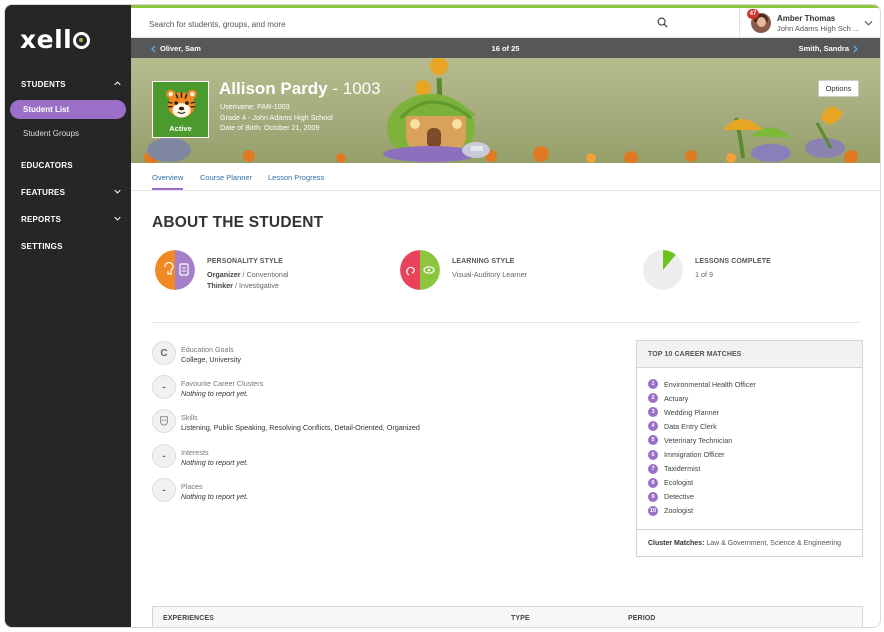  What do you see at coordinates (702, 483) in the screenshot?
I see `career-match-item: 8 Ecologist` at bounding box center [702, 483].